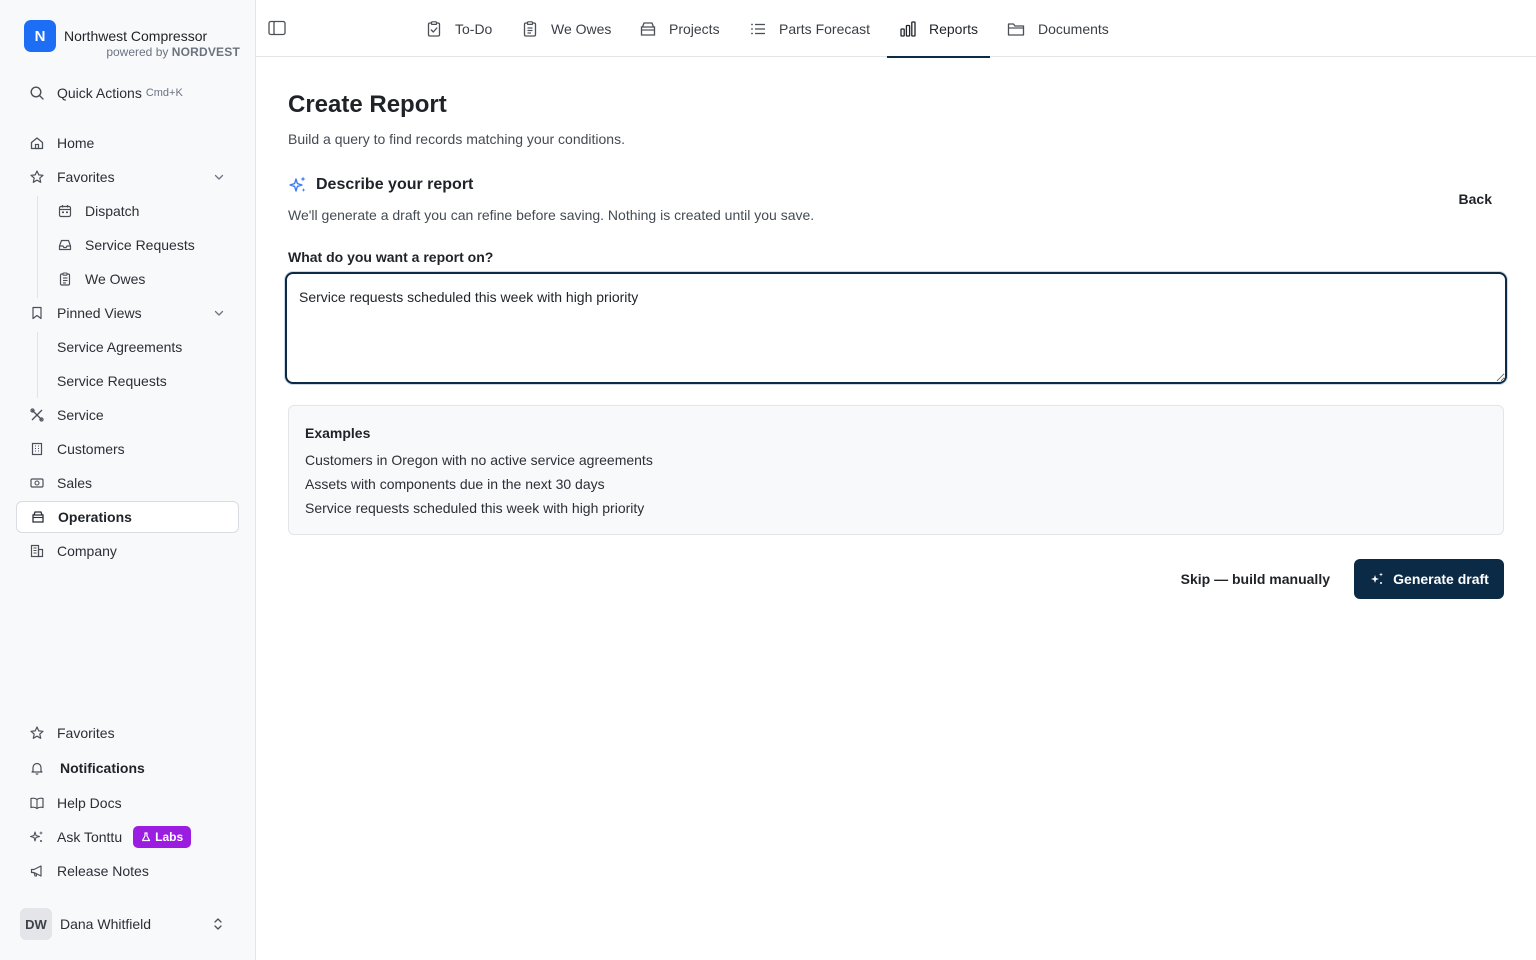 The image size is (1536, 960). Describe the element at coordinates (127, 449) in the screenshot. I see `sidebar-item-customers: Customers` at that location.